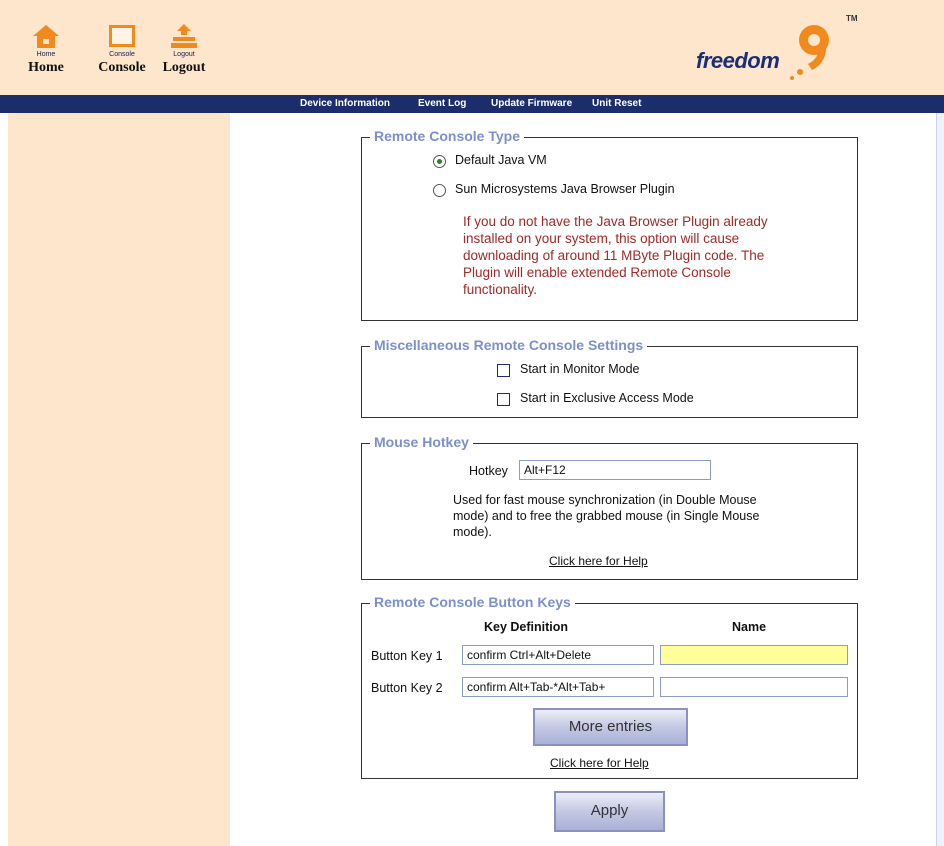 The width and height of the screenshot is (944, 846). What do you see at coordinates (407, 656) in the screenshot?
I see `button-key-1-label: Button Key 1` at bounding box center [407, 656].